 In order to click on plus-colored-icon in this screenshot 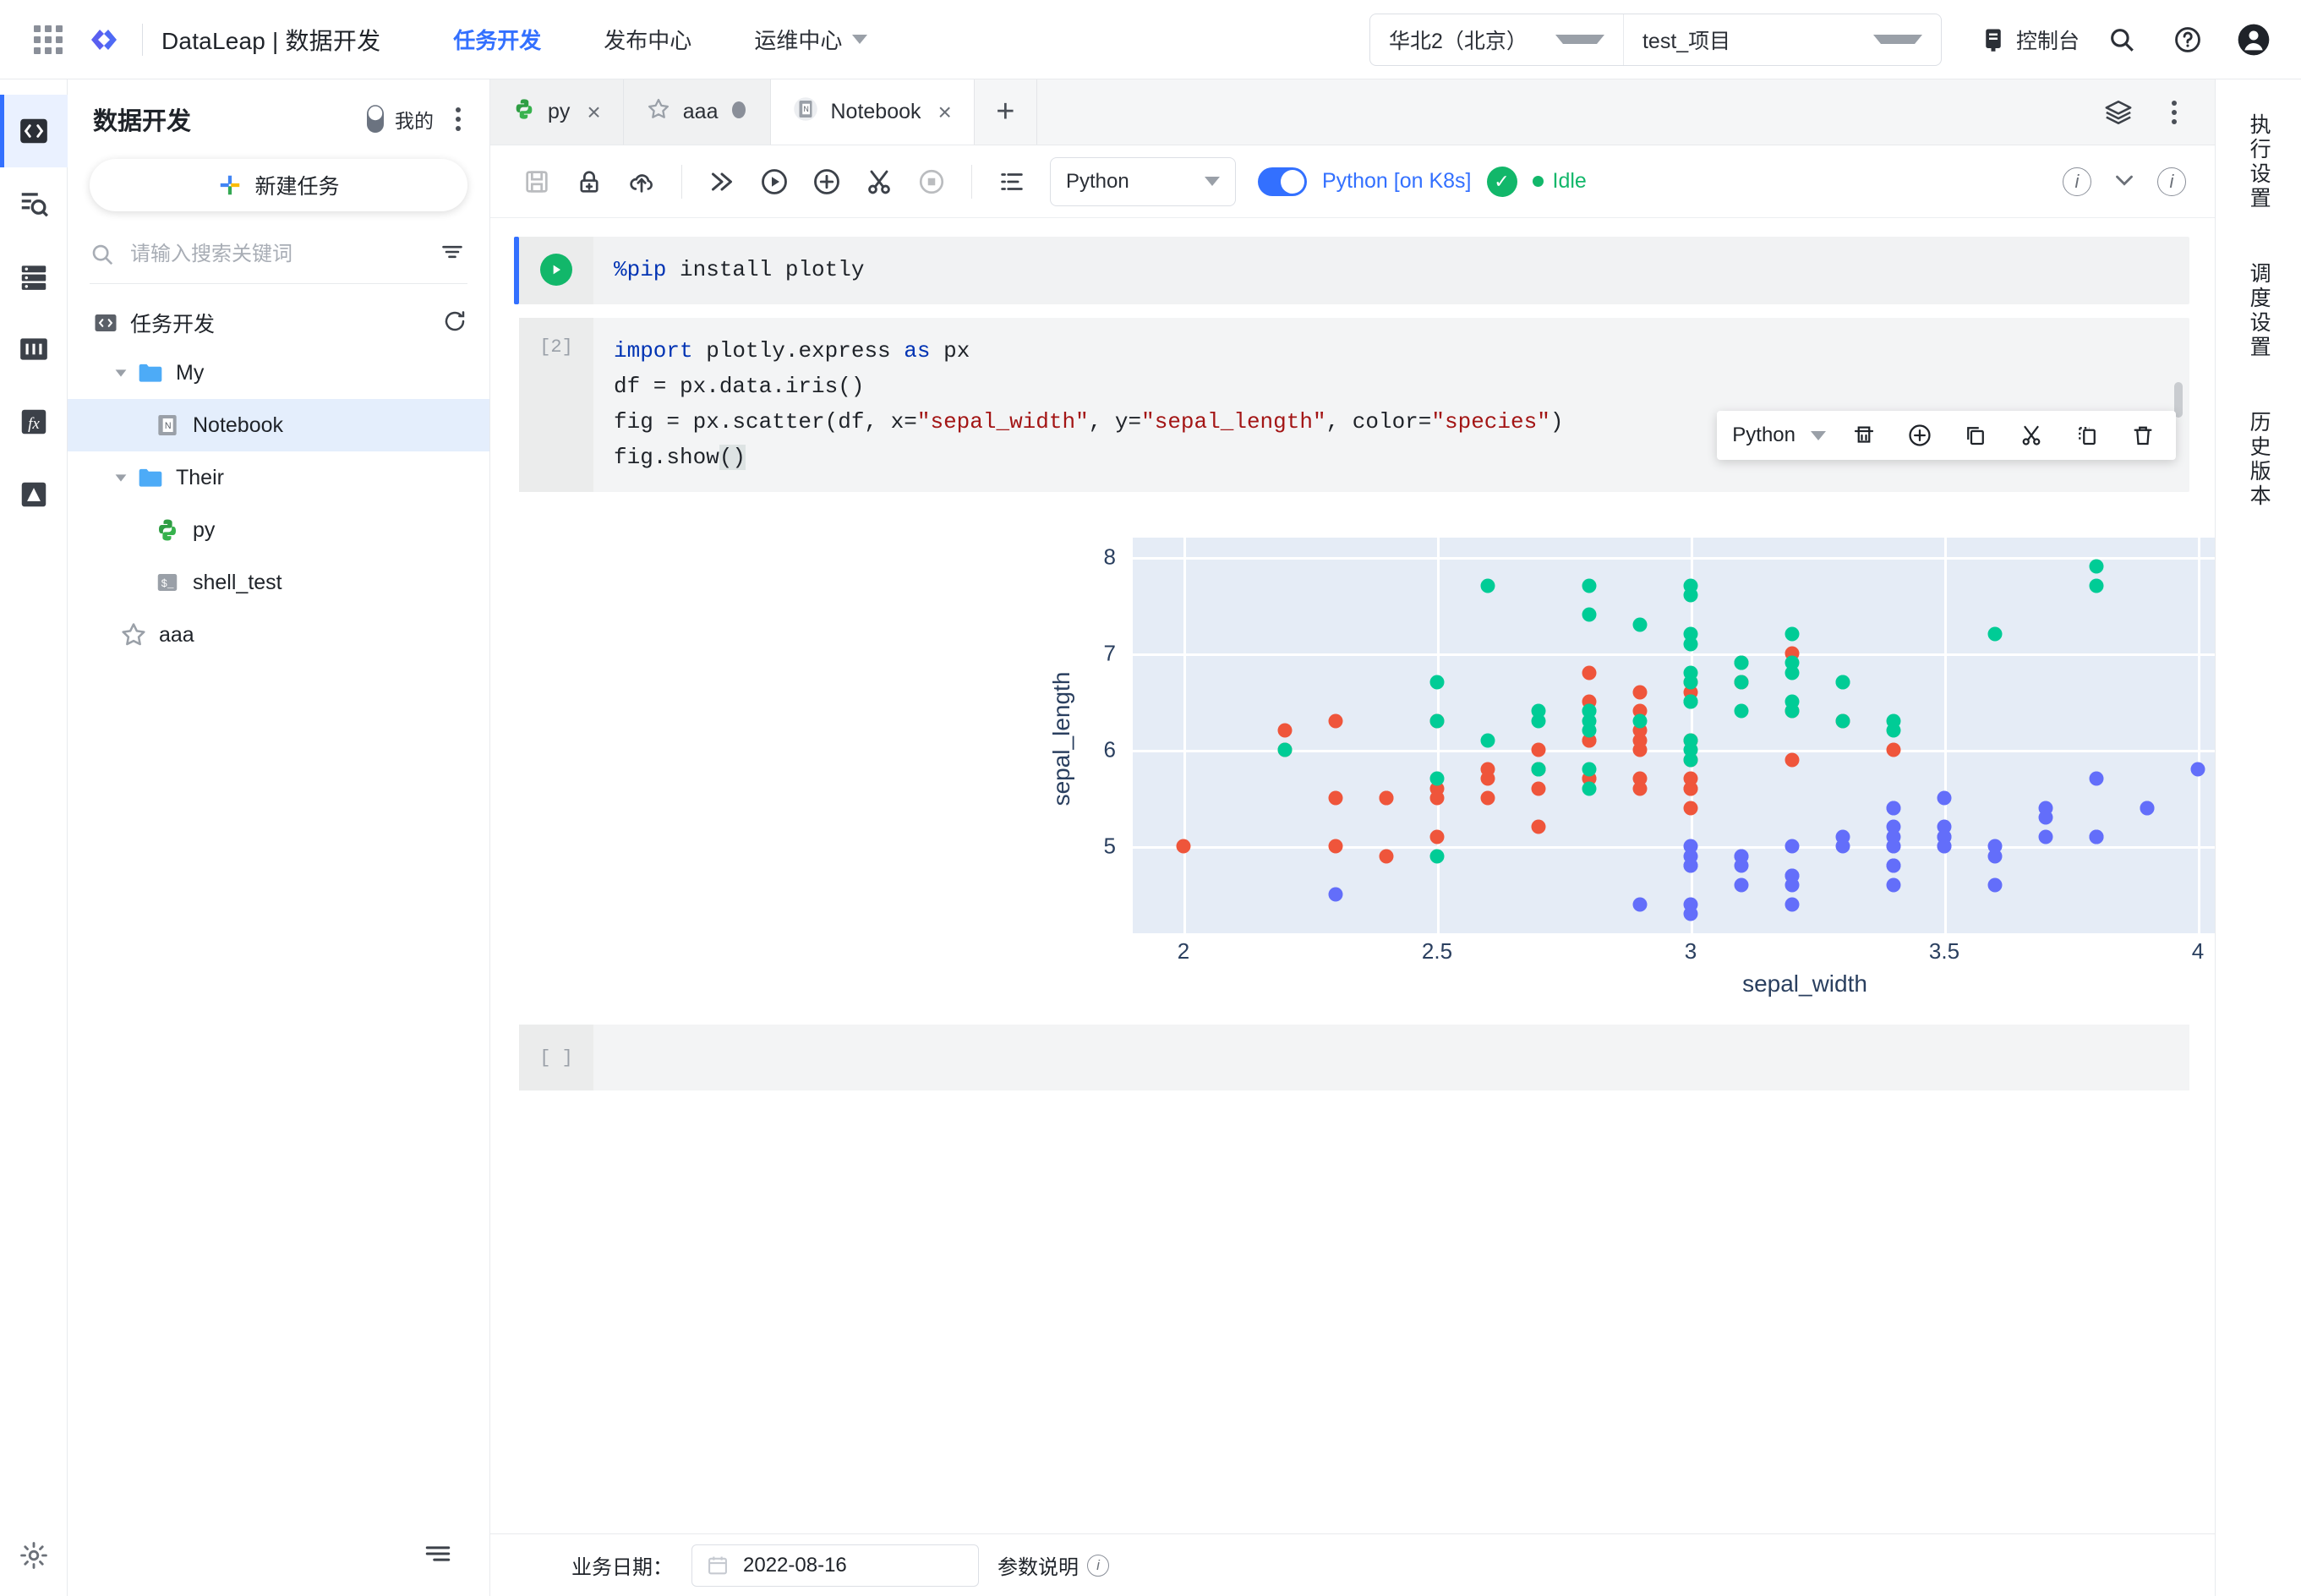, I will do `click(231, 185)`.